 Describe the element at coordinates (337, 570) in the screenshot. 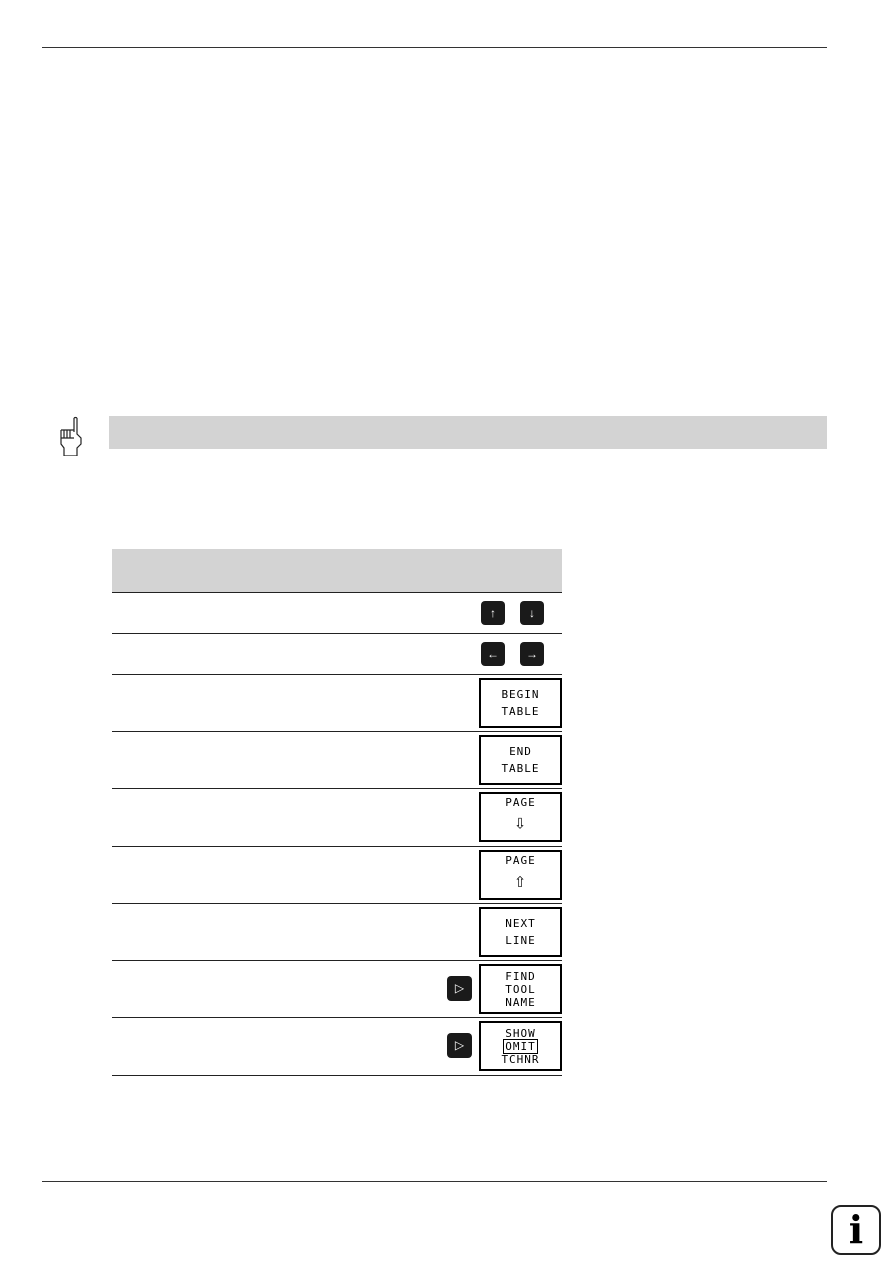

I see `table-header` at that location.